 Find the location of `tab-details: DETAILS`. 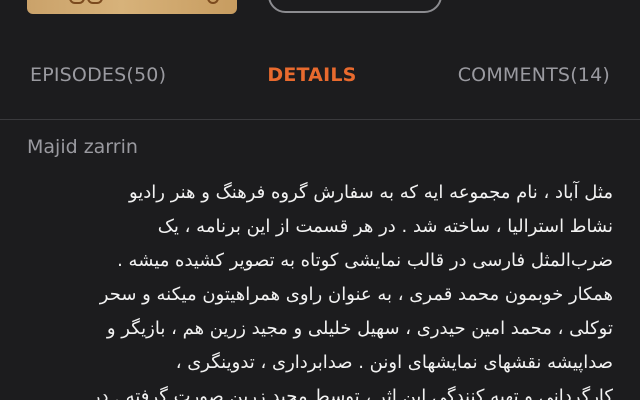

tab-details: DETAILS is located at coordinates (311, 75).